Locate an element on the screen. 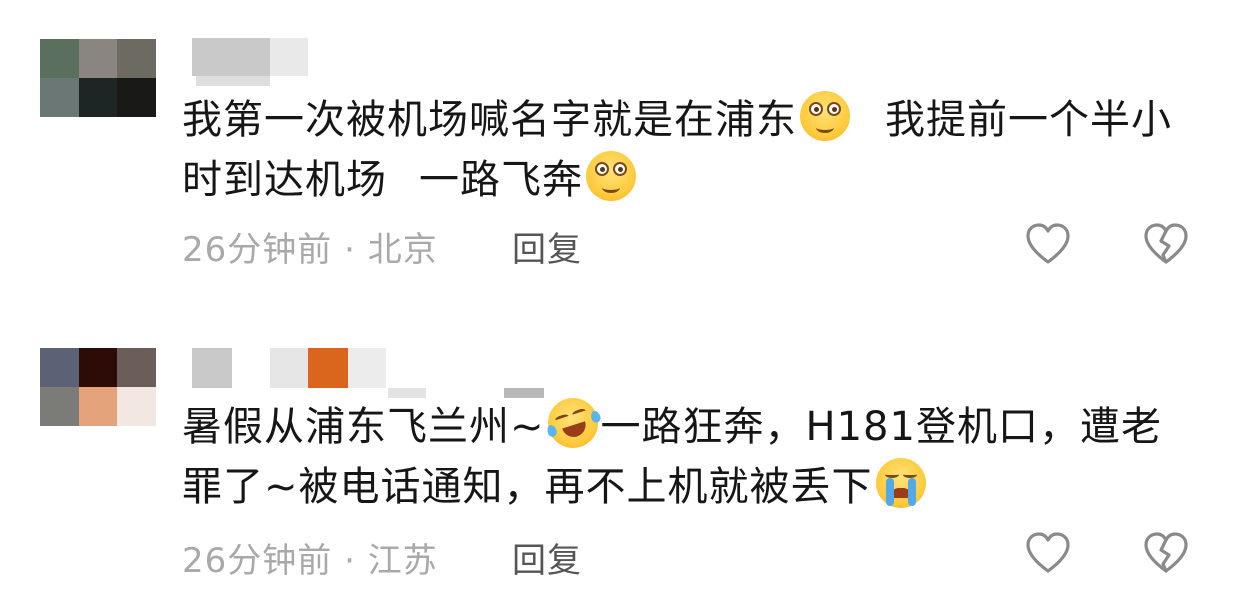  comment-meta: 26分钟前 · 江苏 is located at coordinates (310, 557).